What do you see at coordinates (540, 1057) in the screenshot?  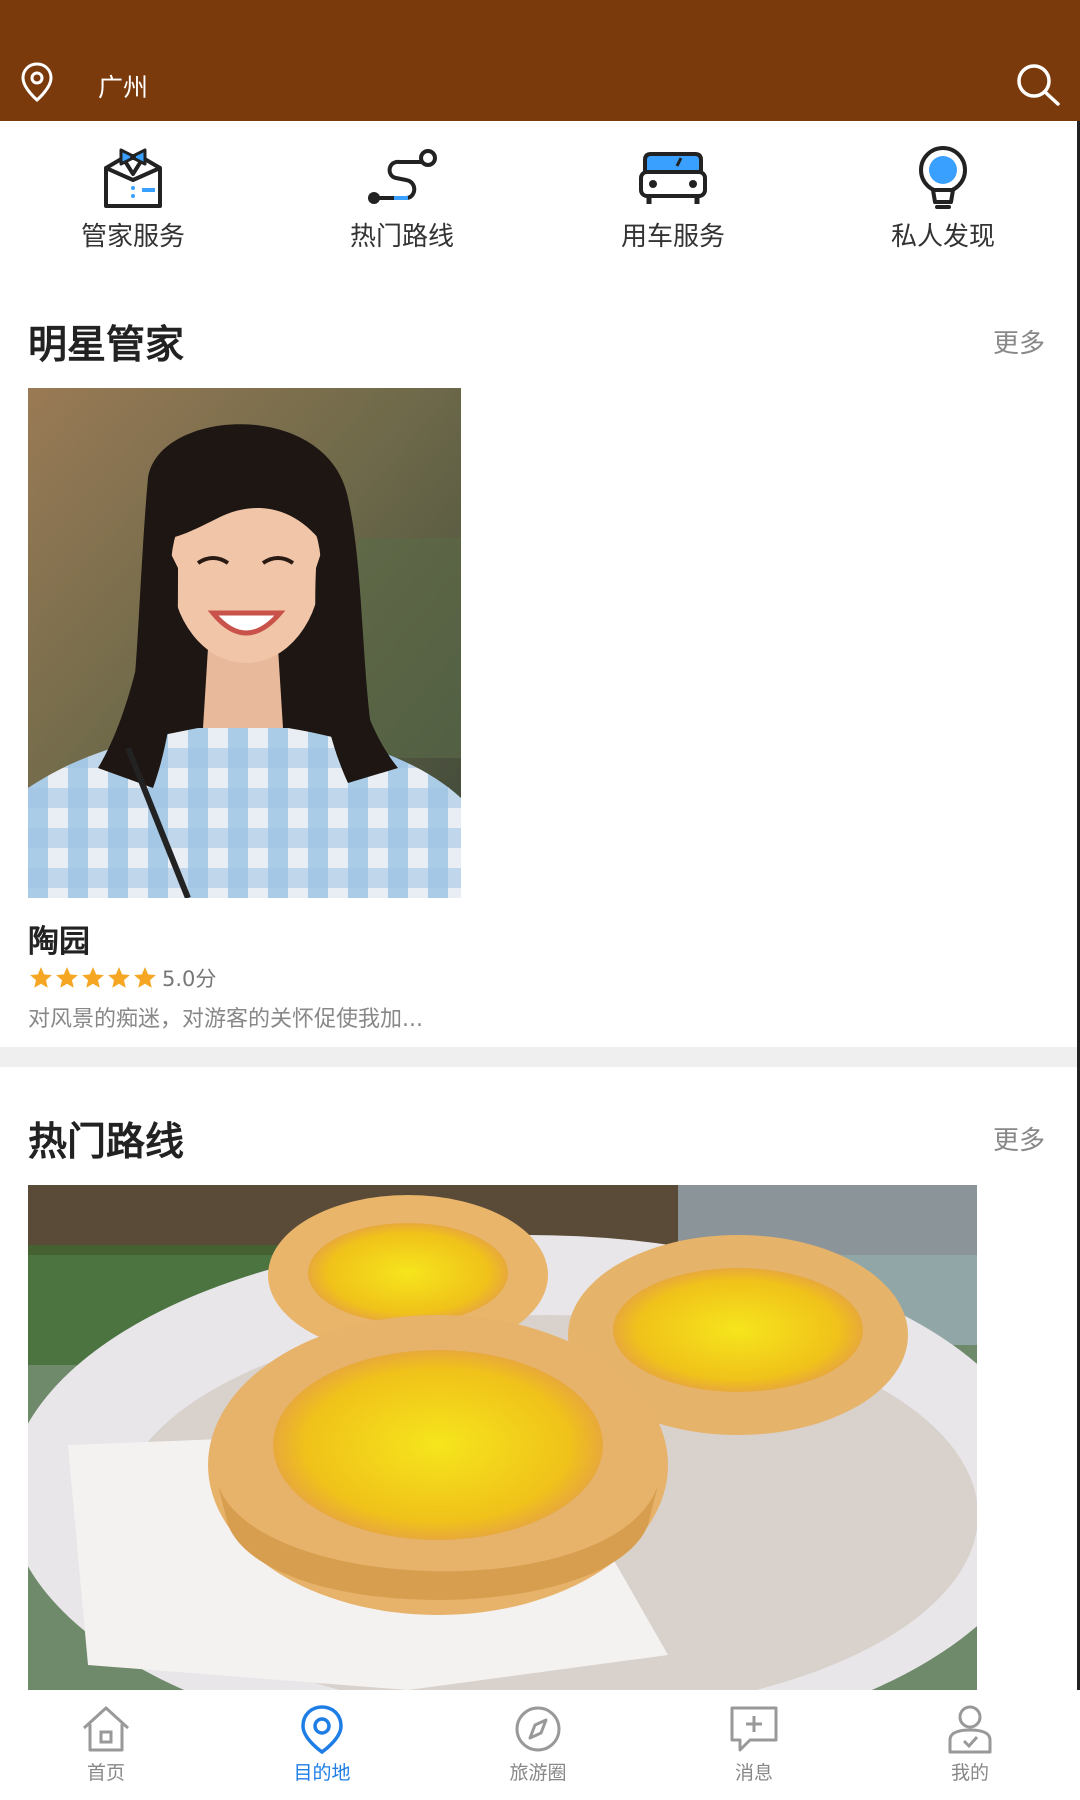 I see `section-divider` at bounding box center [540, 1057].